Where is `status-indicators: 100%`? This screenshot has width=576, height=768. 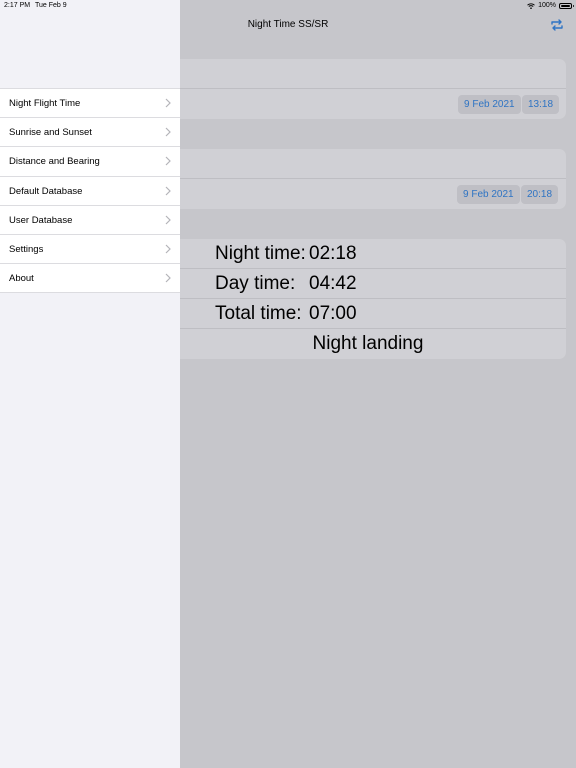
status-indicators: 100% is located at coordinates (550, 5).